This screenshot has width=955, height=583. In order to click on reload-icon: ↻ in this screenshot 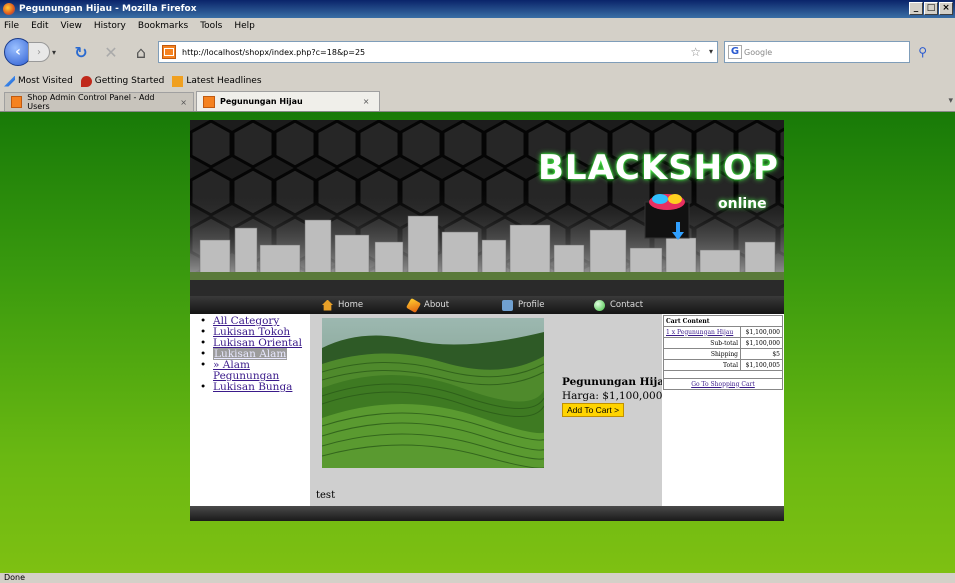, I will do `click(81, 52)`.